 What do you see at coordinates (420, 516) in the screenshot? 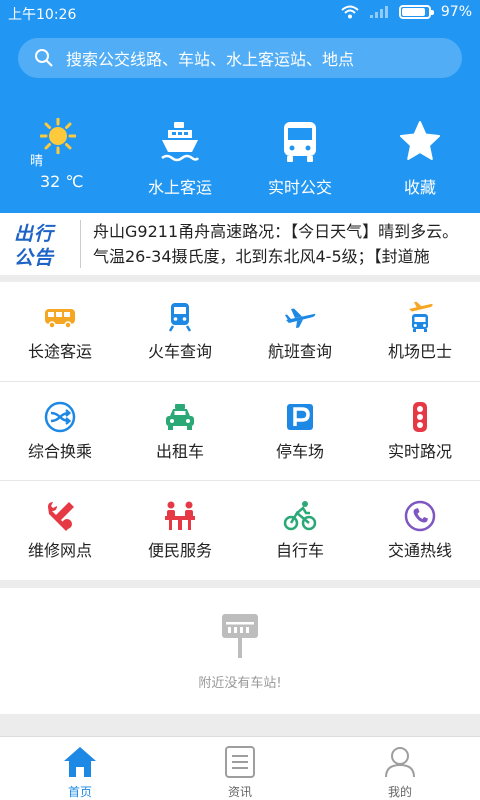
I see `phone-icon` at bounding box center [420, 516].